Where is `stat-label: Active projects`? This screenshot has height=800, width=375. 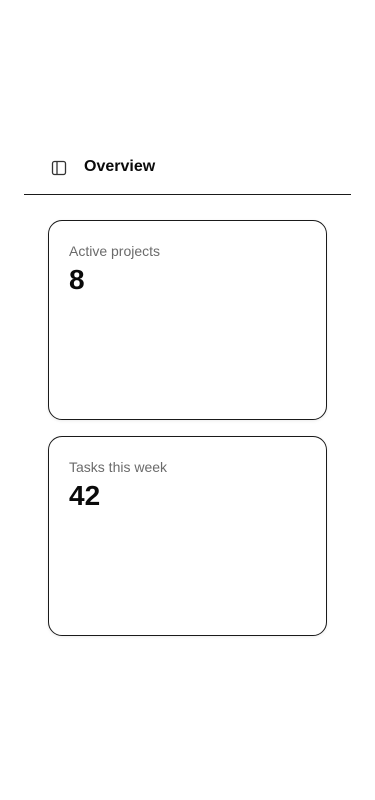 stat-label: Active projects is located at coordinates (115, 251).